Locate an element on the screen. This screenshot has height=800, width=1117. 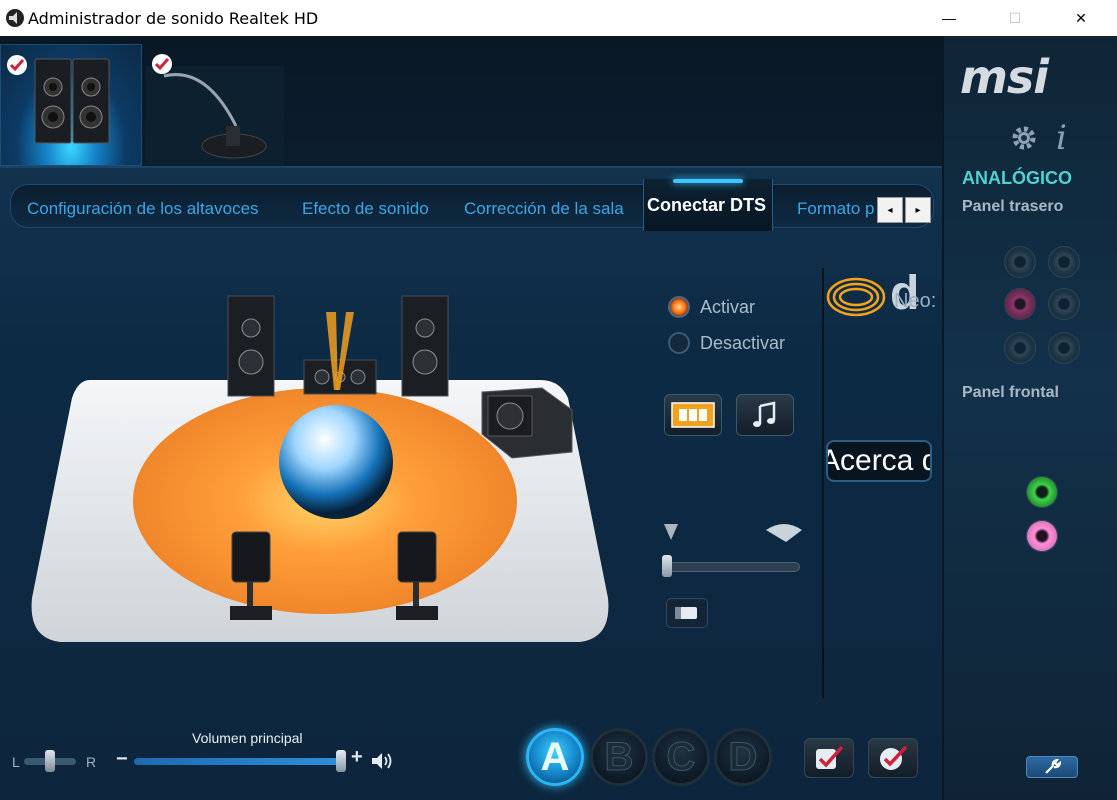
volume-decrease-icon: − is located at coordinates (122, 759).